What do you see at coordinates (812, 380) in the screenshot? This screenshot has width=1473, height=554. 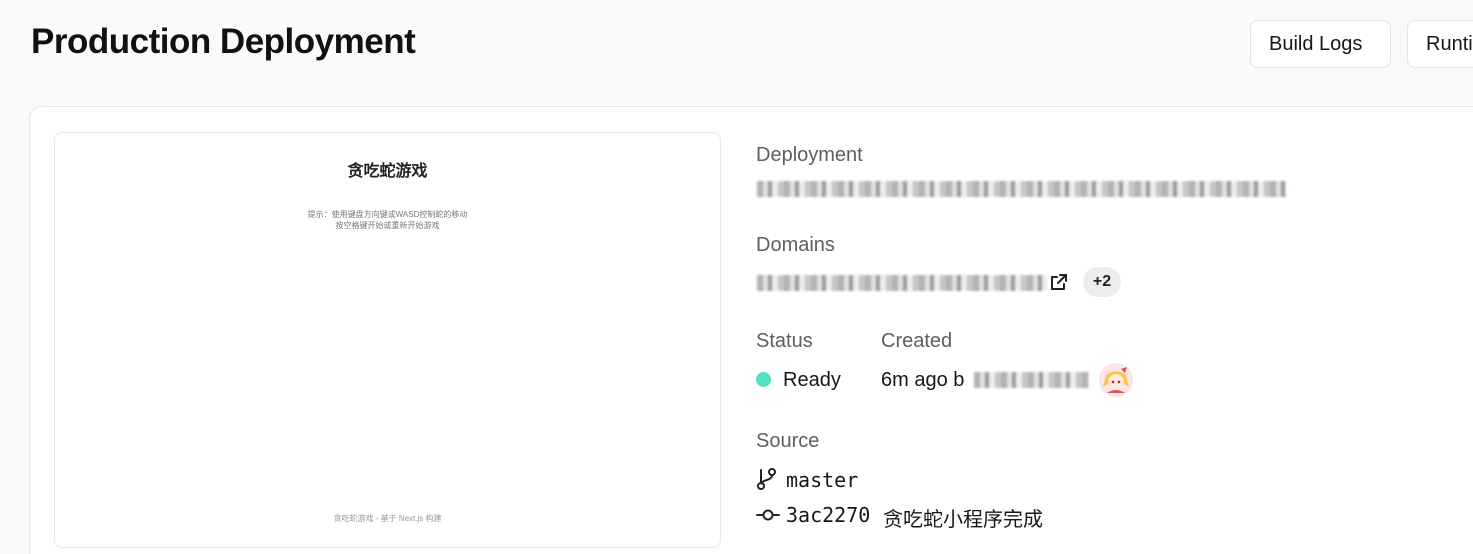 I see `status-value: Ready` at bounding box center [812, 380].